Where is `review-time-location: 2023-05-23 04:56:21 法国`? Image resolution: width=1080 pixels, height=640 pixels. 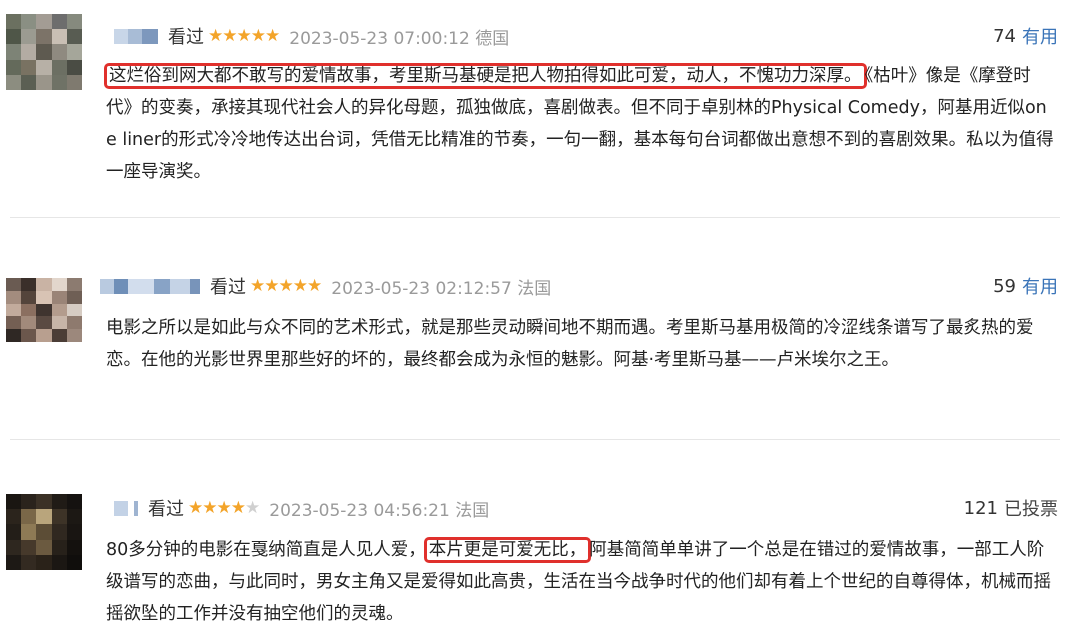
review-time-location: 2023-05-23 04:56:21 法国 is located at coordinates (379, 510).